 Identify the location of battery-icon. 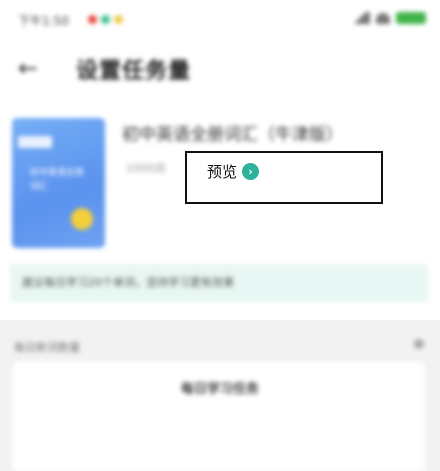
(411, 18).